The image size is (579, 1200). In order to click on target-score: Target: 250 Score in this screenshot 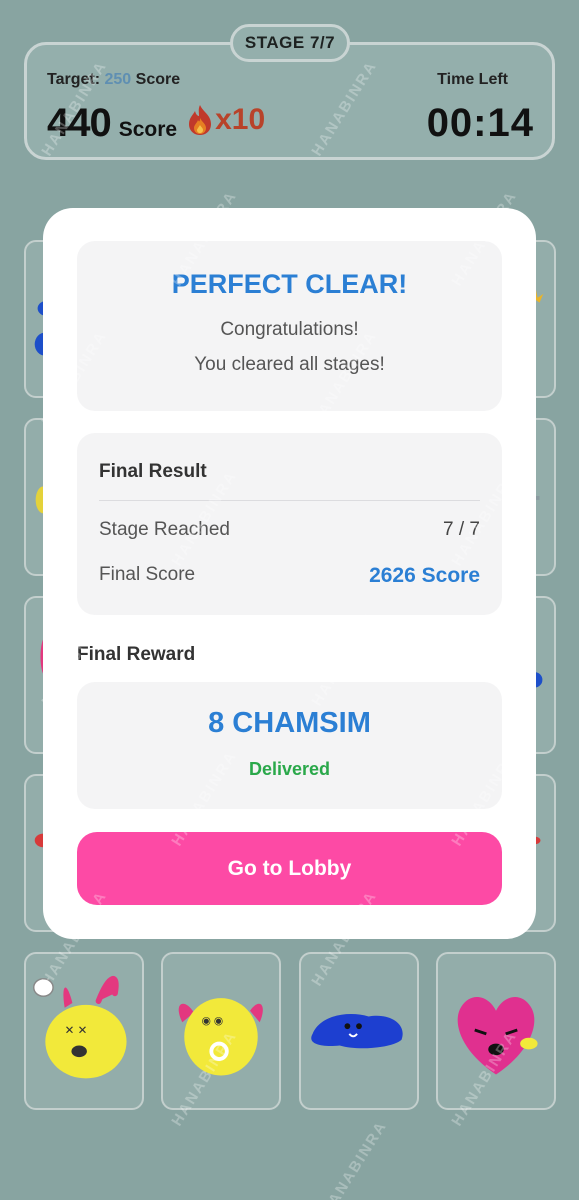, I will do `click(113, 80)`.